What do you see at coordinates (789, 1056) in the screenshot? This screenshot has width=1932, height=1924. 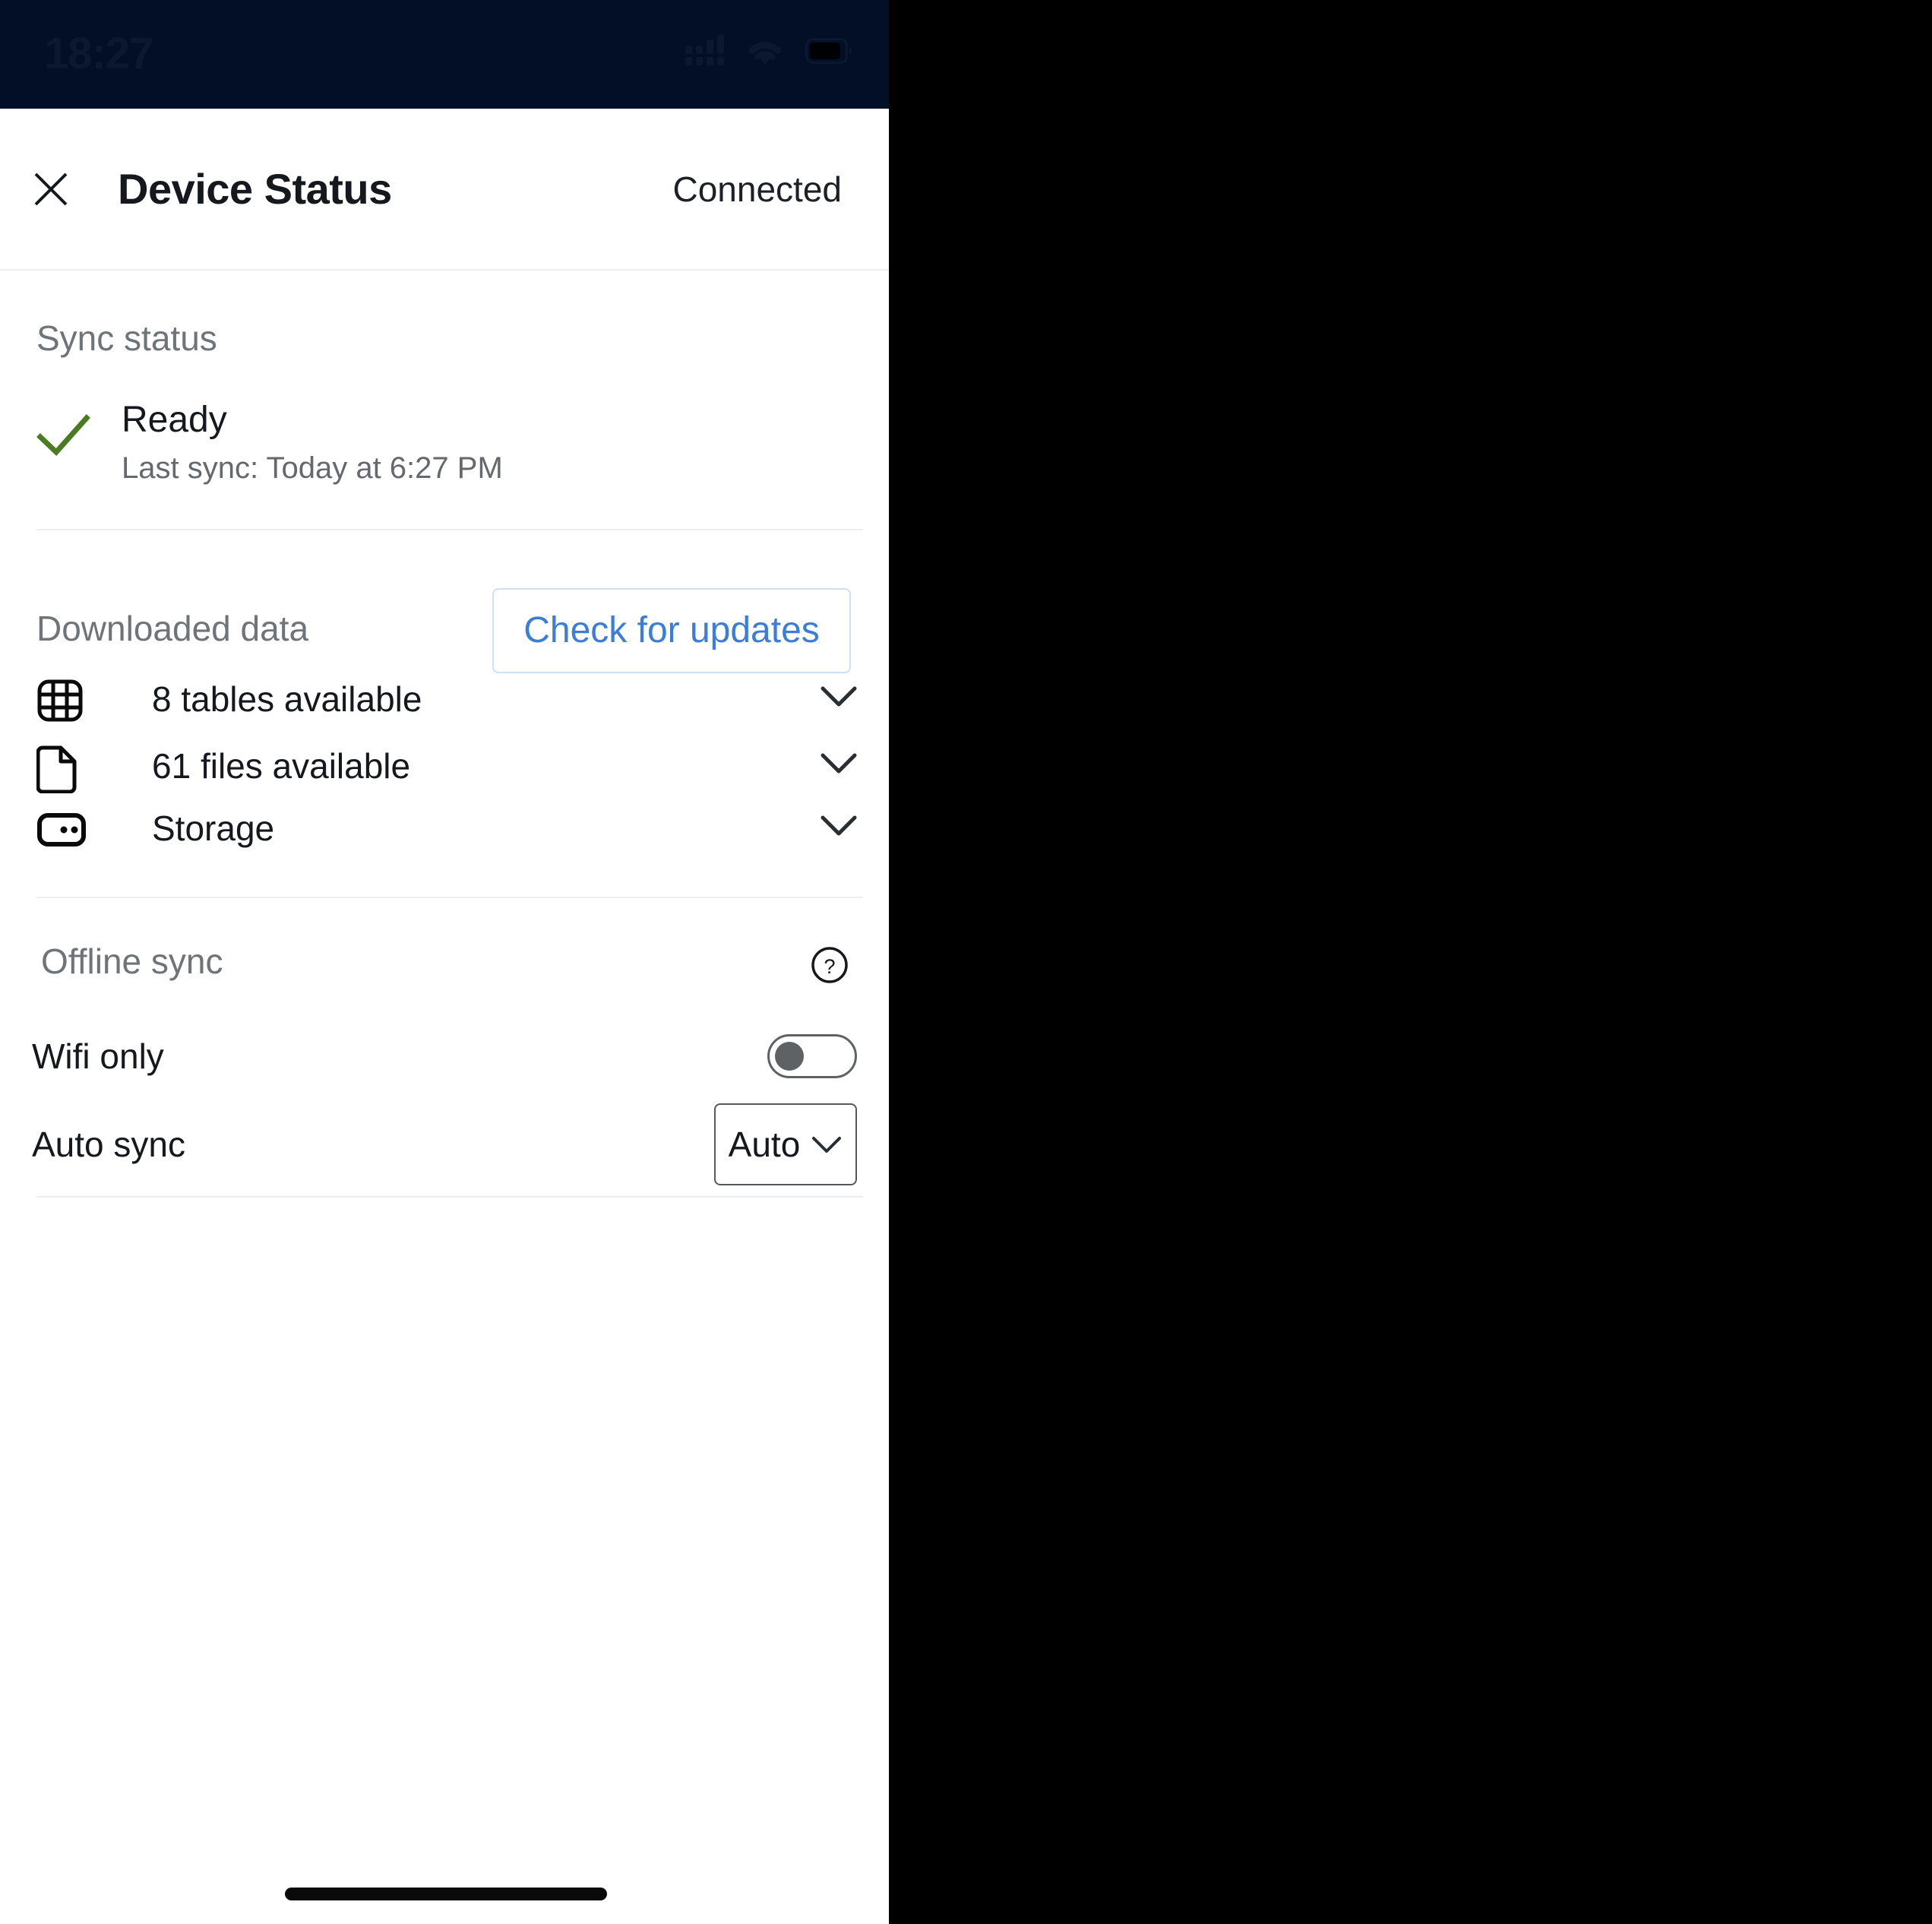 I see `toggle-knob` at bounding box center [789, 1056].